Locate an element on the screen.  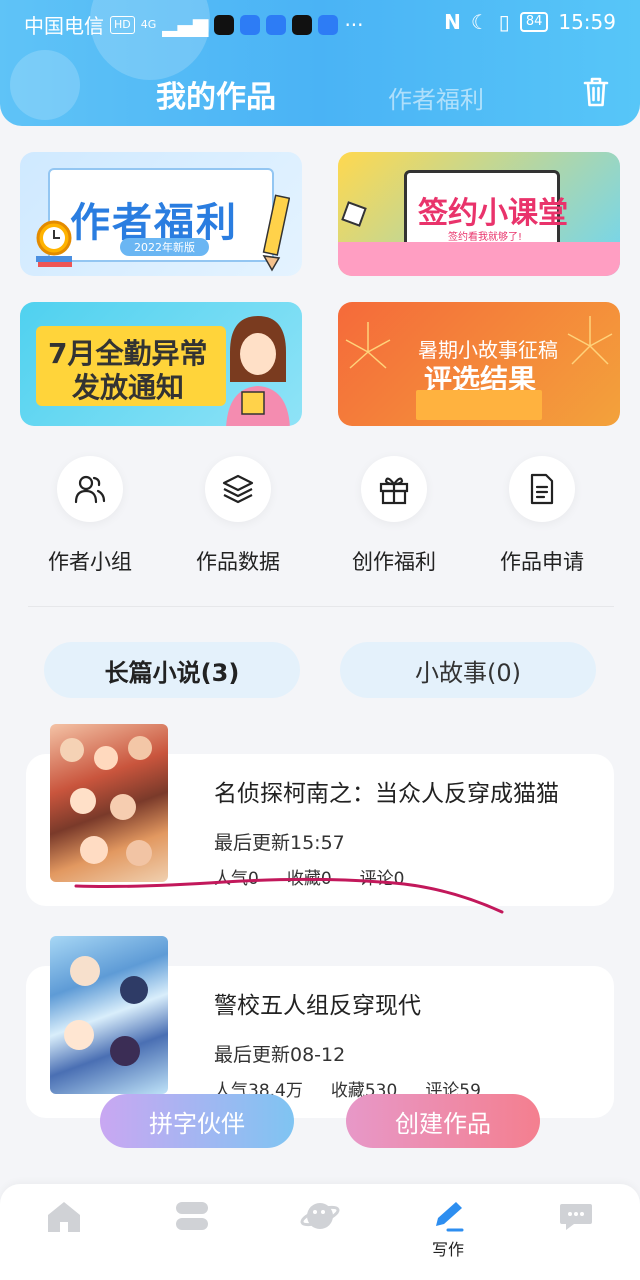
bottom-nav: 写作 is located at coordinates (320, 1232).